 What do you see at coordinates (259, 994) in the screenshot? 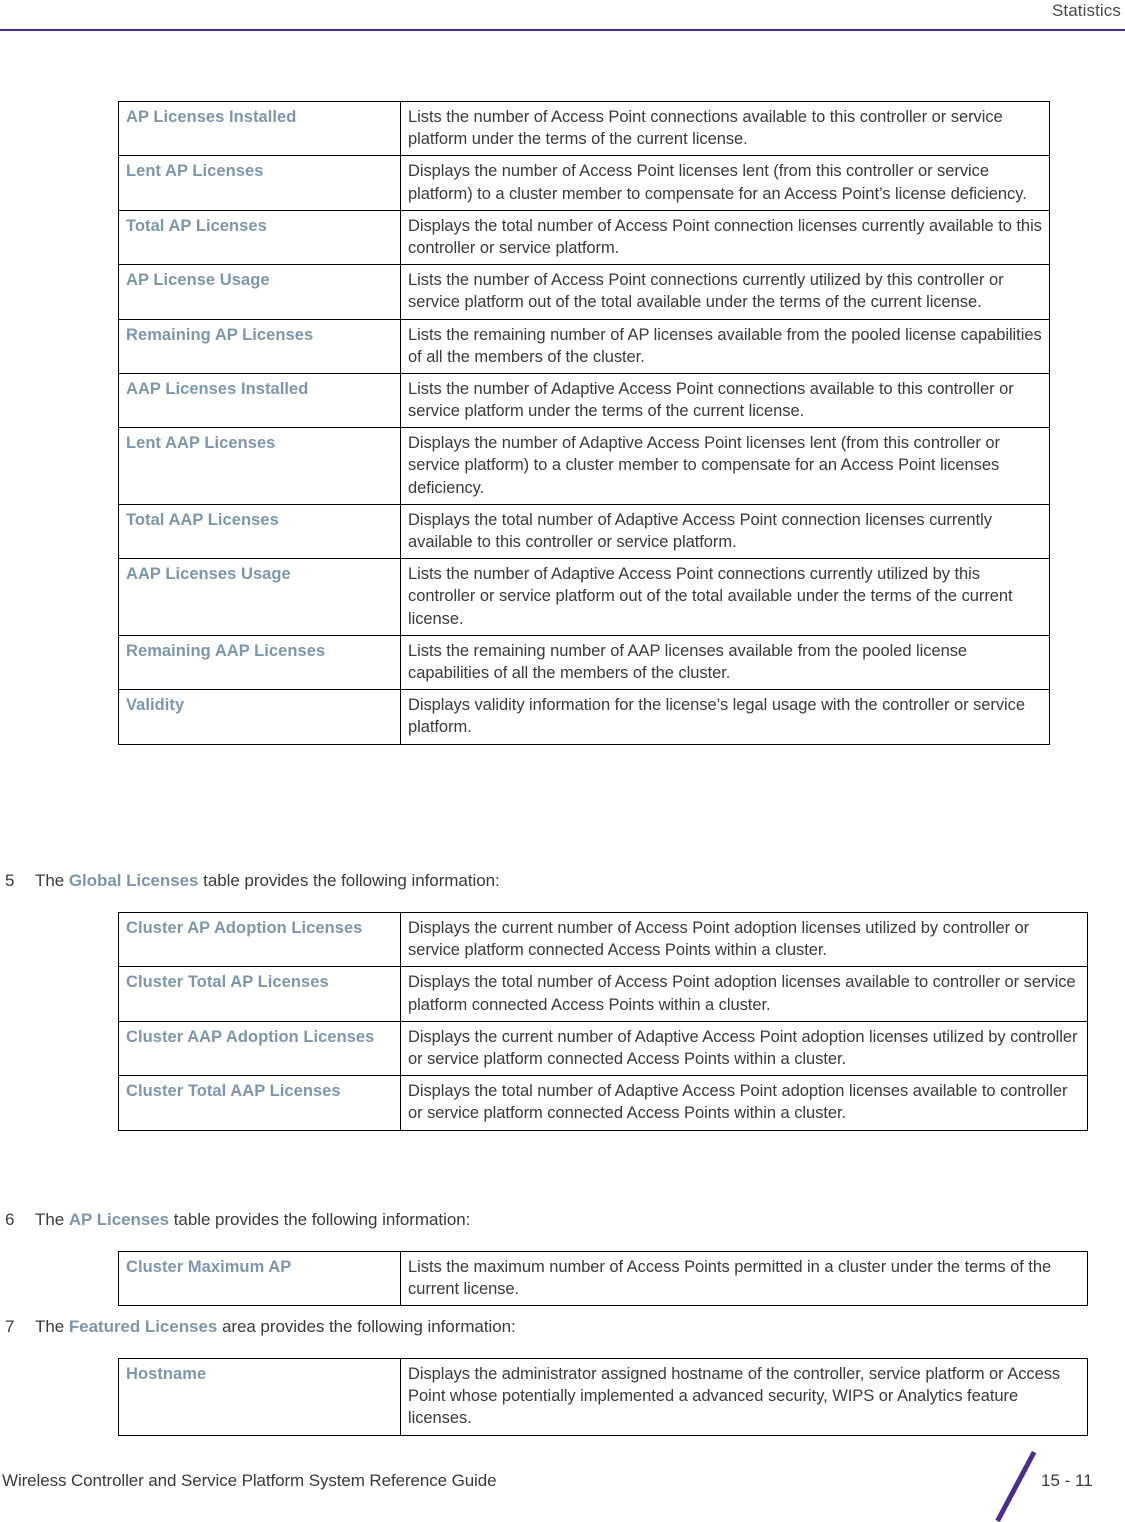
I see `row-label: Cluster Total AP Licenses` at bounding box center [259, 994].